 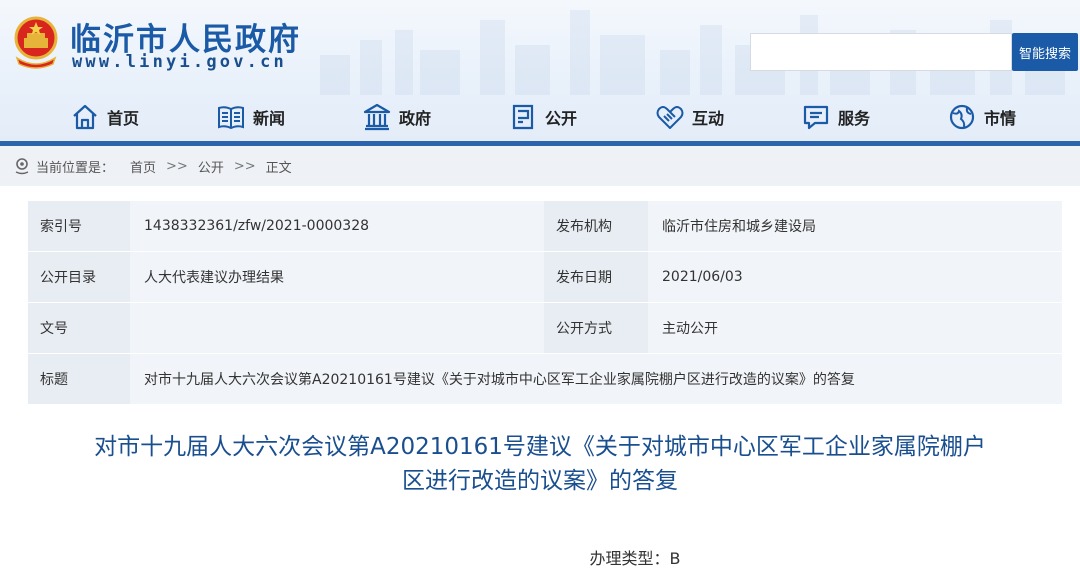 I want to click on nav-item-public: 公开, so click(x=542, y=117).